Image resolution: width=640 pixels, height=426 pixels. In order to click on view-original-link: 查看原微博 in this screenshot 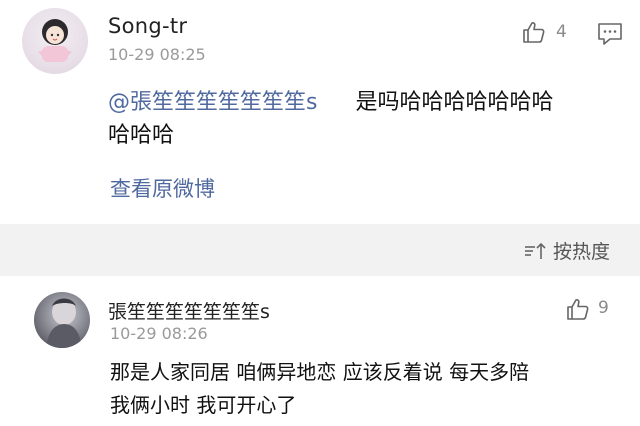, I will do `click(162, 188)`.